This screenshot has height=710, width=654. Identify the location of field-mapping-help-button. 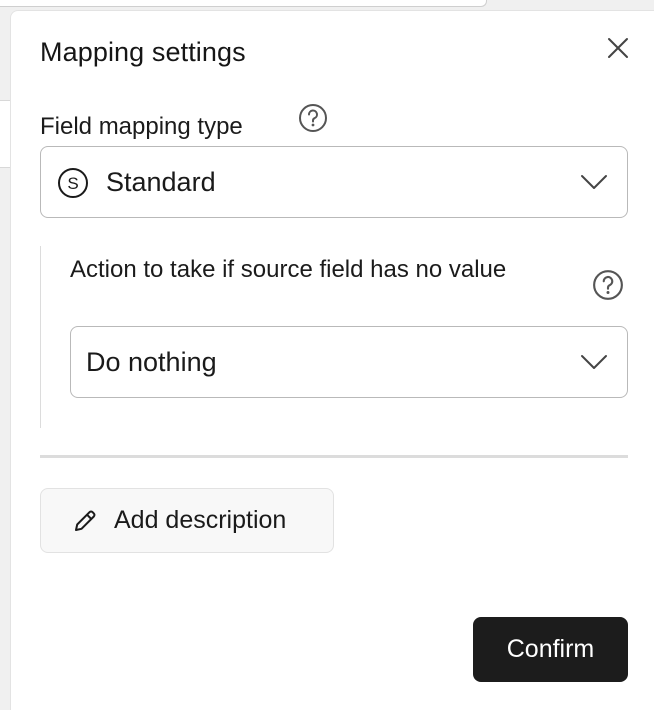
(313, 118).